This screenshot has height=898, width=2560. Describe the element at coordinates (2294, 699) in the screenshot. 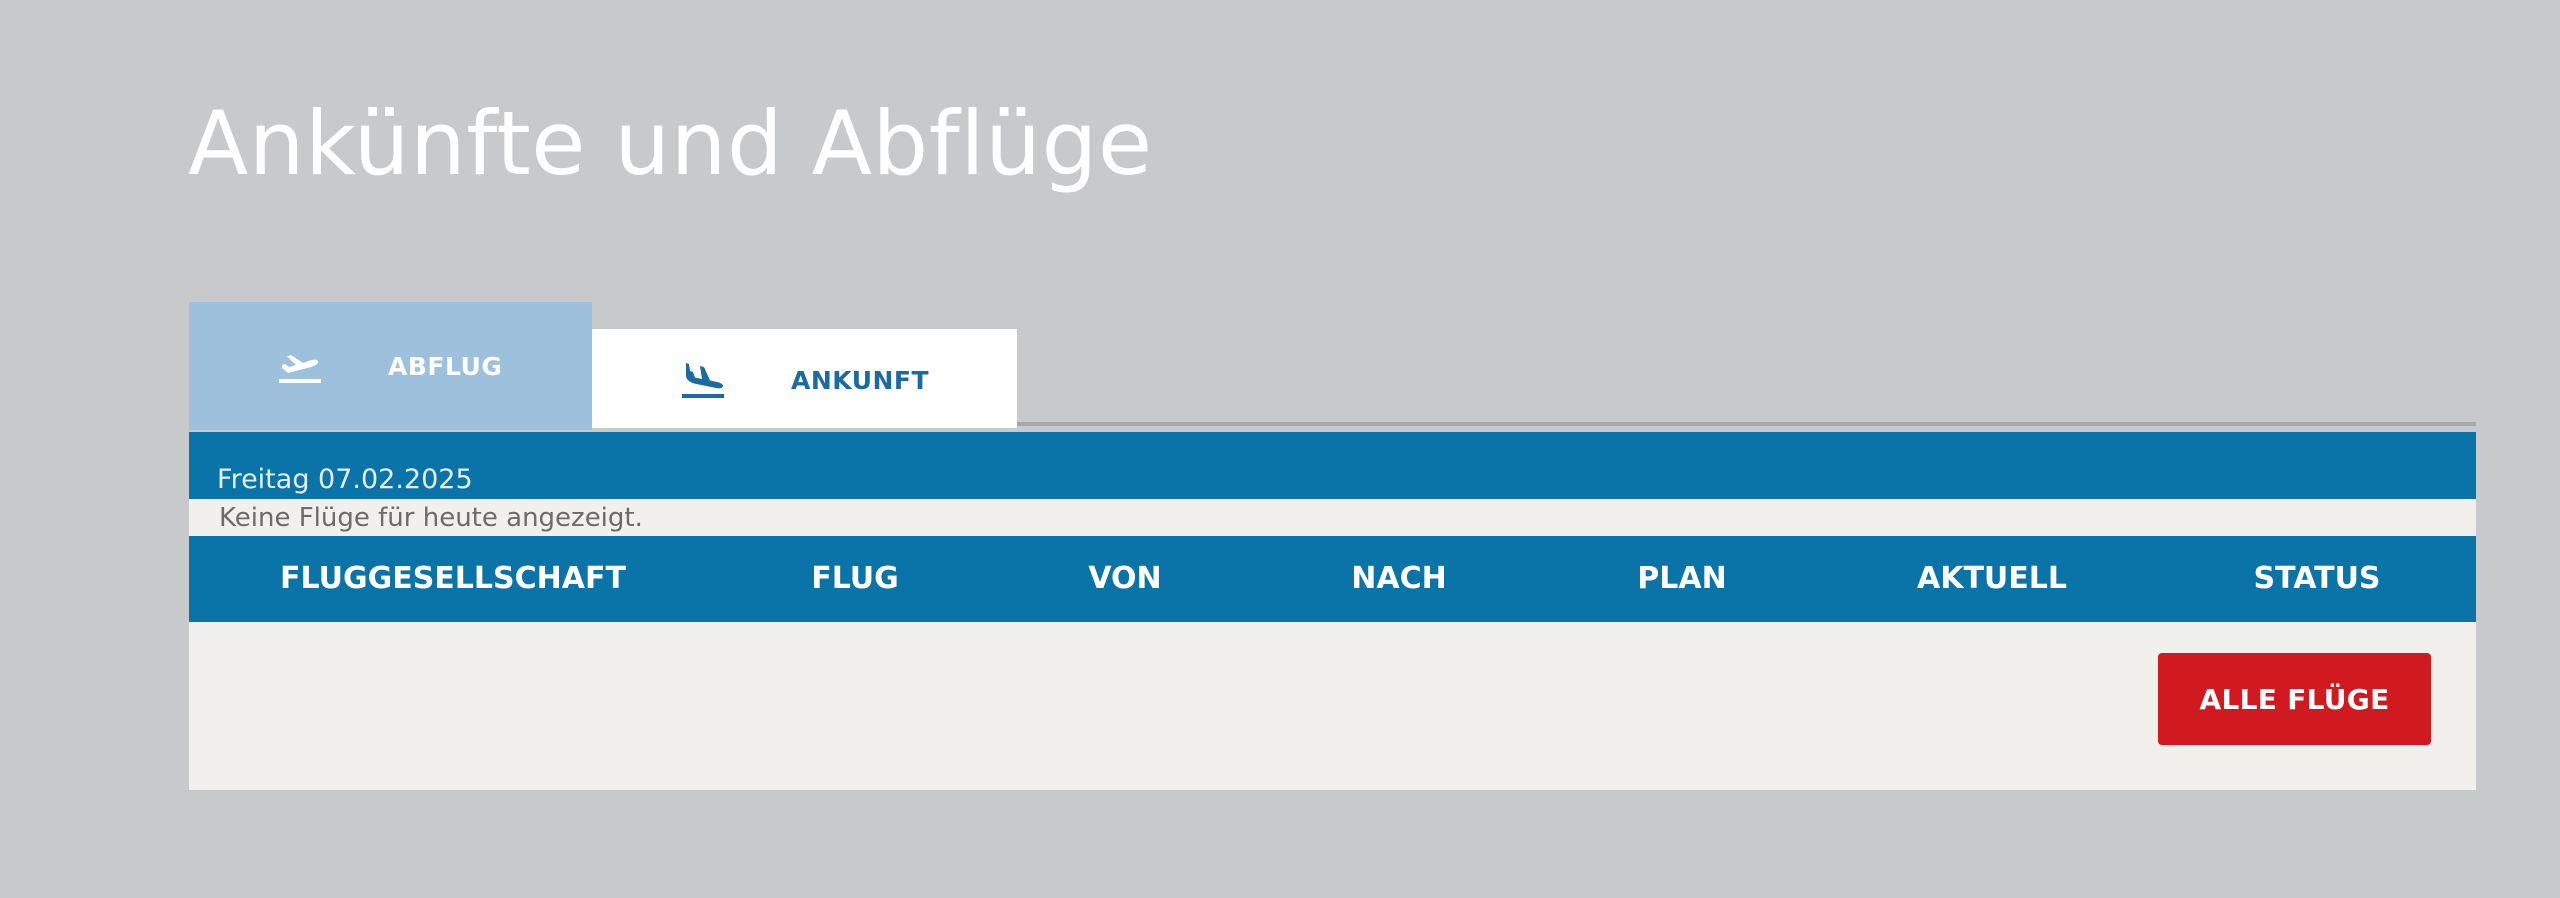

I see `all-flights-button: ALLE FLÜGE` at that location.